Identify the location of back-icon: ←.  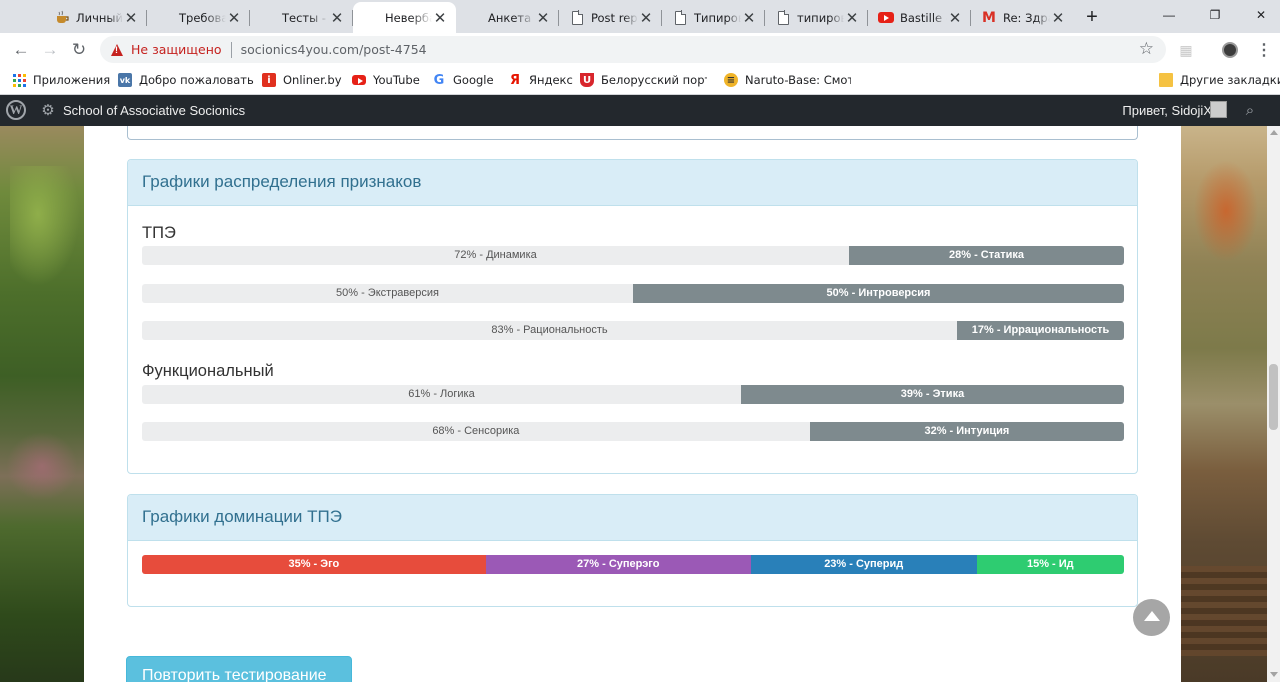
(21, 50).